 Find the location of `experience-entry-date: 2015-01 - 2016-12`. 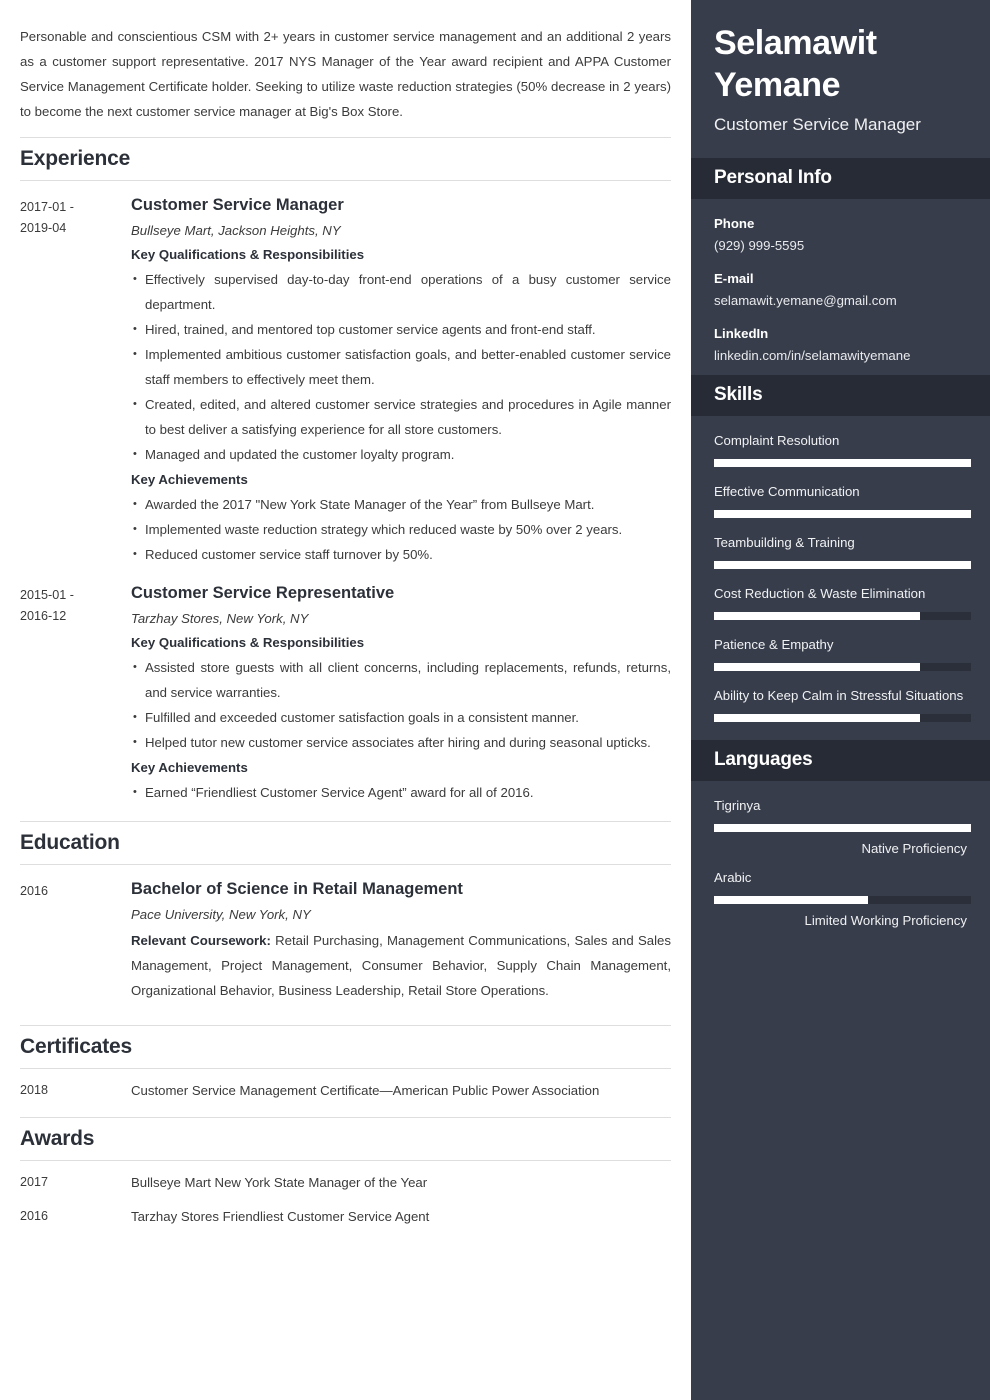

experience-entry-date: 2015-01 - 2016-12 is located at coordinates (75, 694).